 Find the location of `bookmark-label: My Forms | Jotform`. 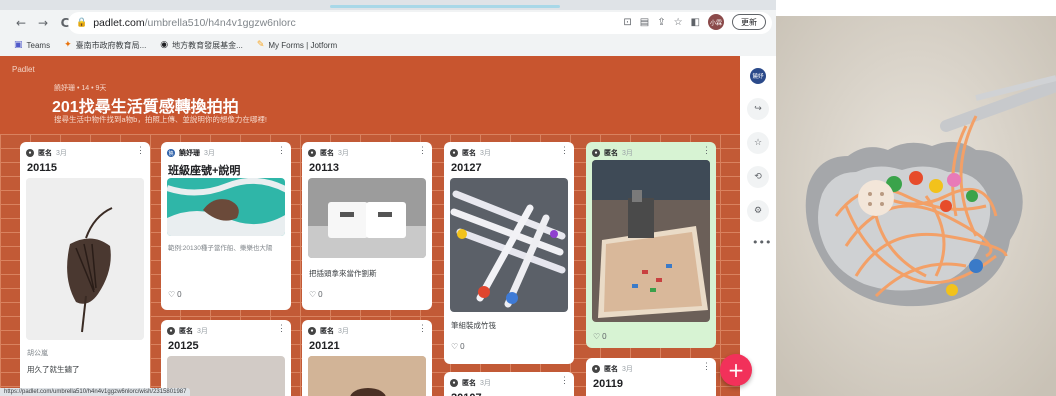

bookmark-label: My Forms | Jotform is located at coordinates (303, 45).